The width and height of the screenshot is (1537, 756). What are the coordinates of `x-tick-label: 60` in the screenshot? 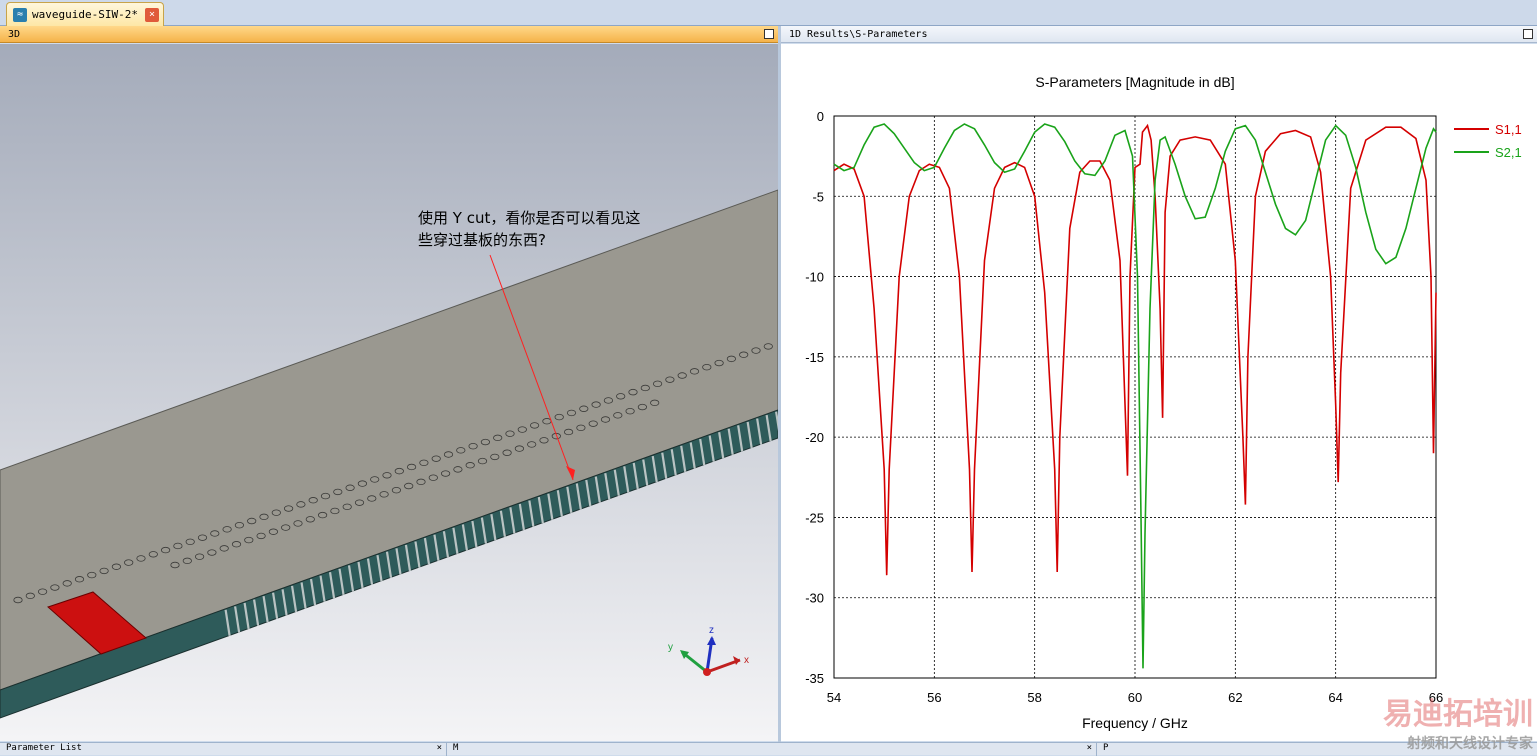 It's located at (1135, 697).